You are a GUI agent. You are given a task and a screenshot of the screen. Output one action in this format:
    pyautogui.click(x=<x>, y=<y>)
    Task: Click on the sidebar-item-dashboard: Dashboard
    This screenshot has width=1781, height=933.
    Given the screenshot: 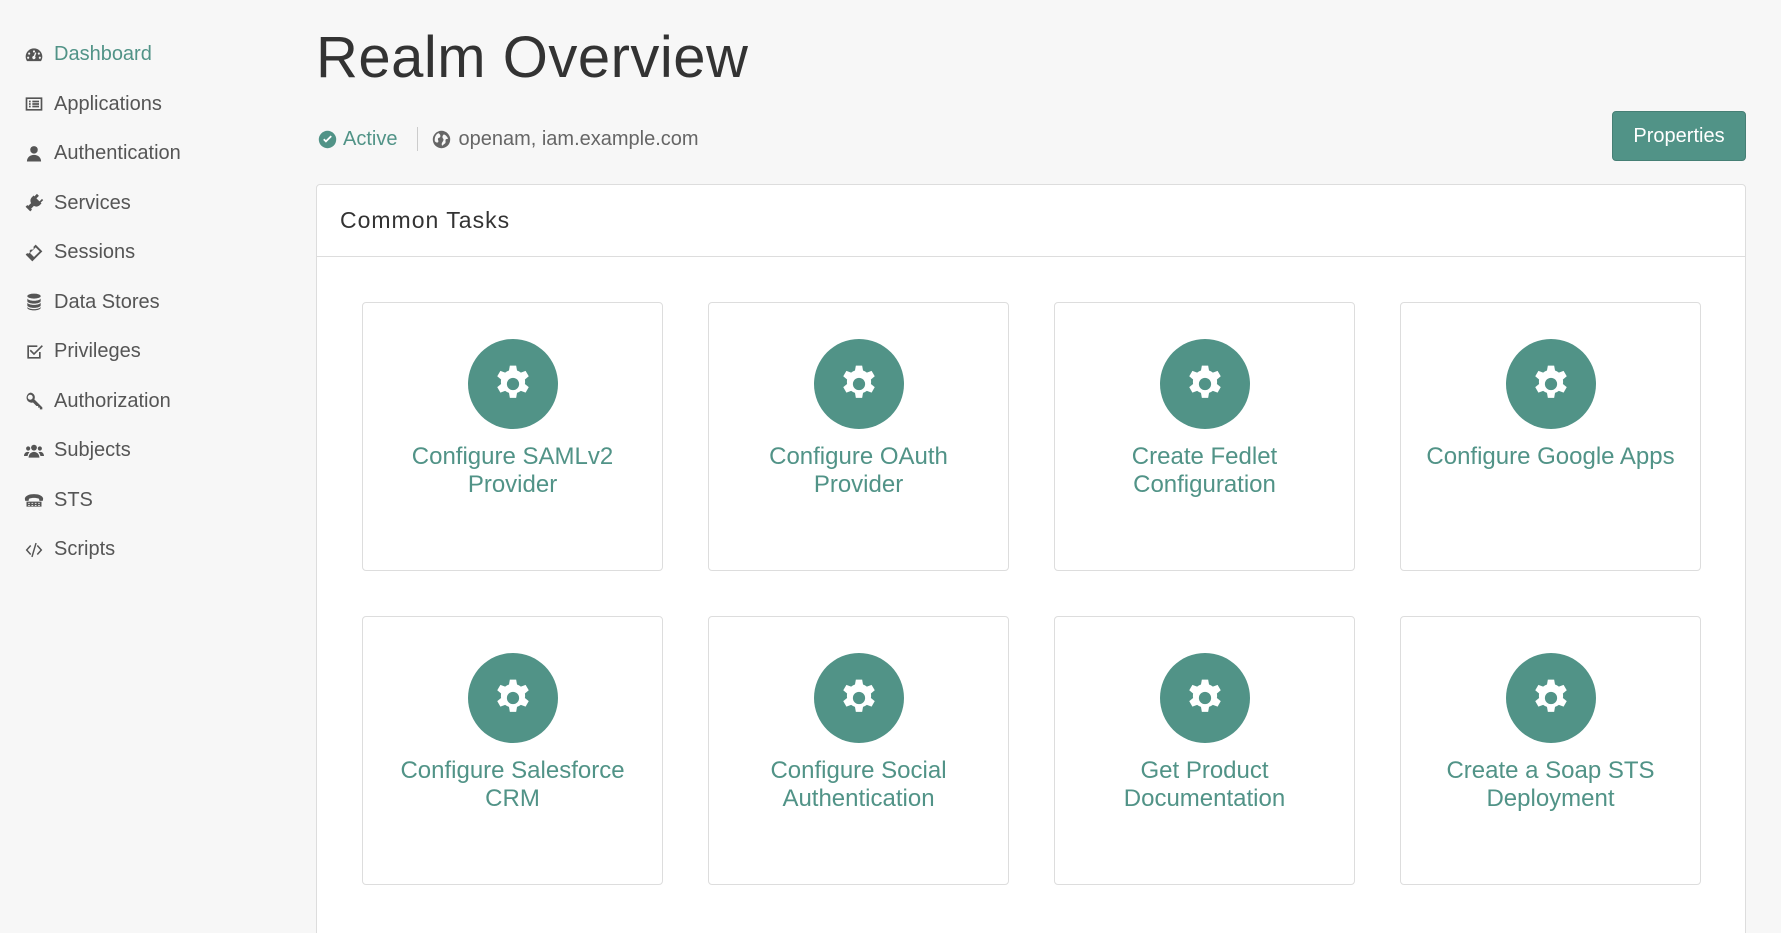 What is the action you would take?
    pyautogui.click(x=150, y=55)
    